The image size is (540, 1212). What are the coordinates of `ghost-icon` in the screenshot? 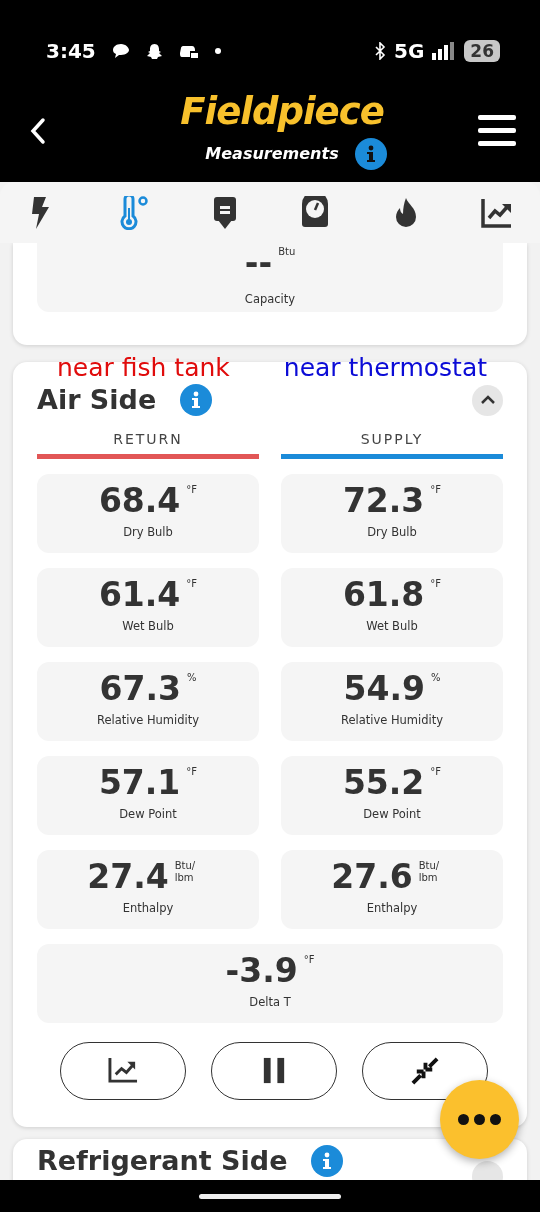 It's located at (154, 51).